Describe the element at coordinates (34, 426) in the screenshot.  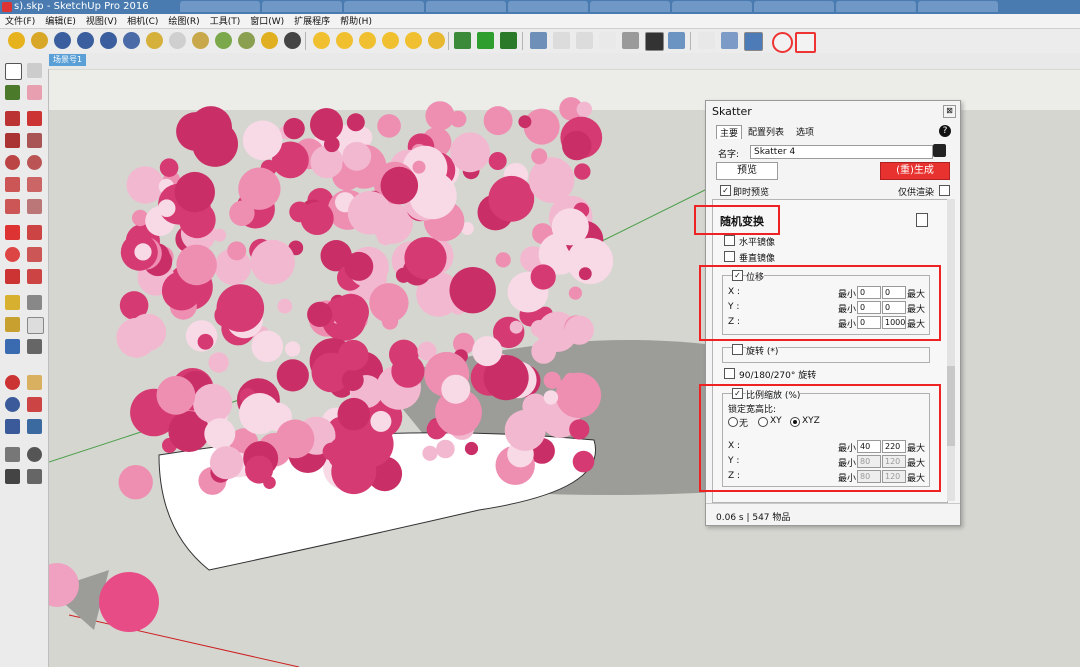
I see `previous-view-icon` at that location.